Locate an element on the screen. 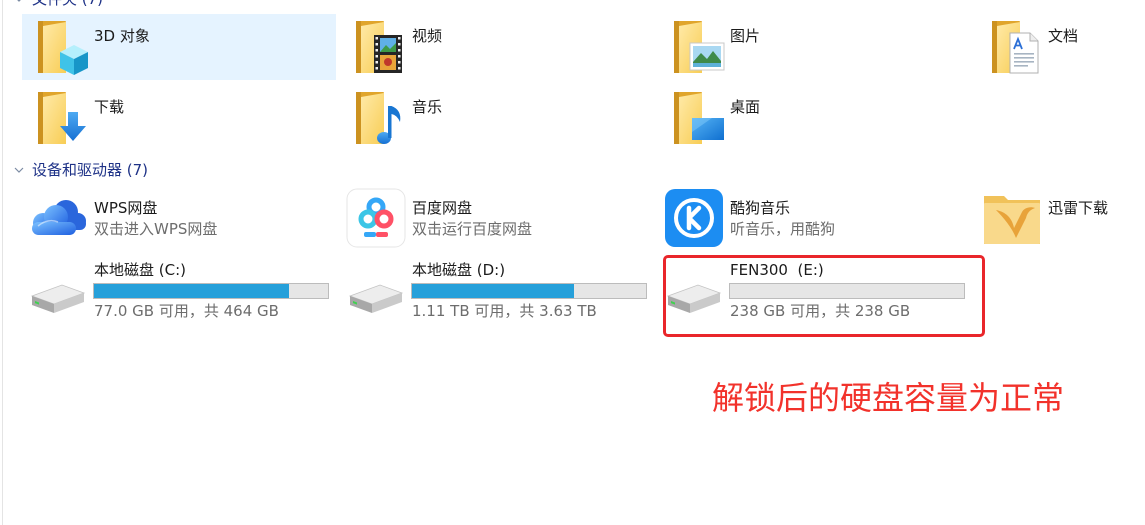 This screenshot has width=1145, height=525. drive-space-text: 77.0 GB 可用，共 464 GB is located at coordinates (186, 311).